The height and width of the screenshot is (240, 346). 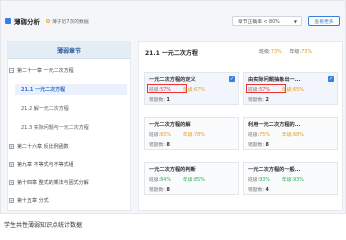 I want to click on chapter-label: 第九章 不等式与不等式组, so click(x=45, y=165).